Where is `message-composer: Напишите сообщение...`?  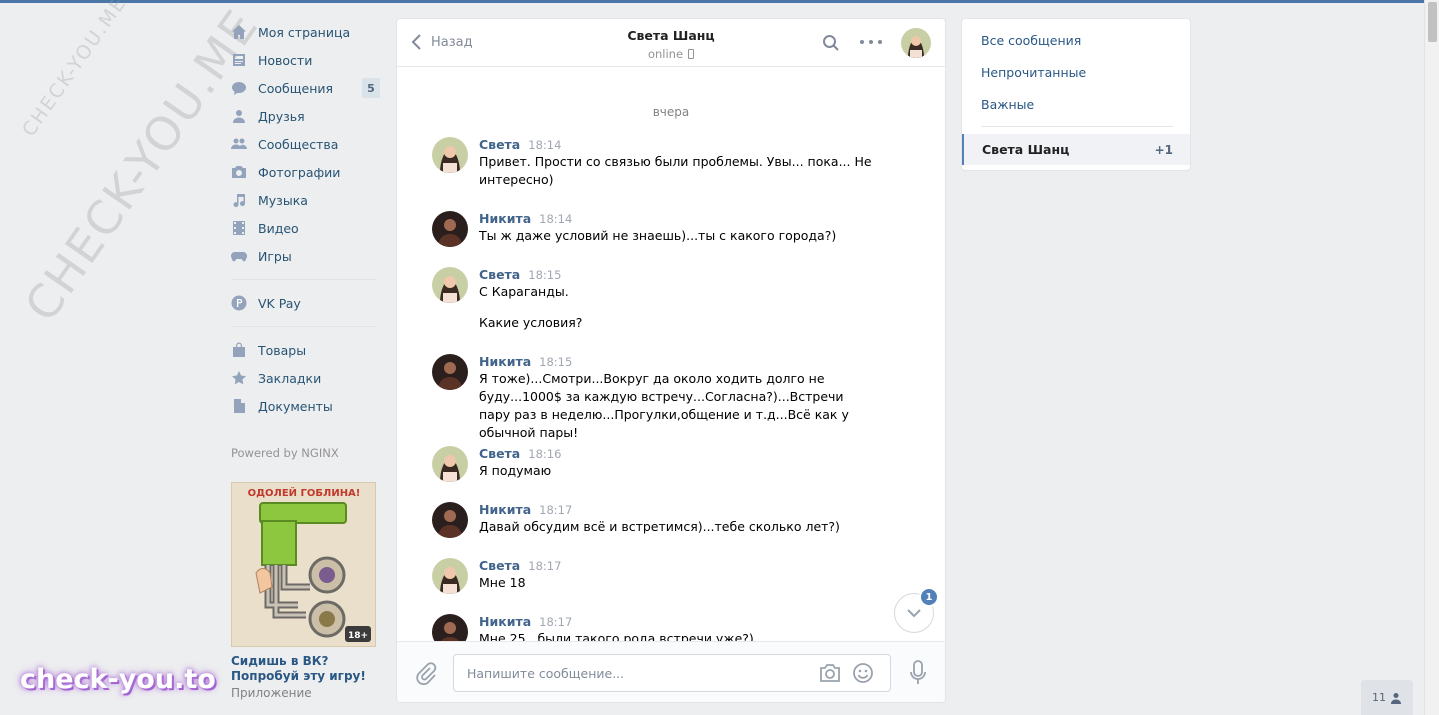 message-composer: Напишите сообщение... is located at coordinates (671, 671).